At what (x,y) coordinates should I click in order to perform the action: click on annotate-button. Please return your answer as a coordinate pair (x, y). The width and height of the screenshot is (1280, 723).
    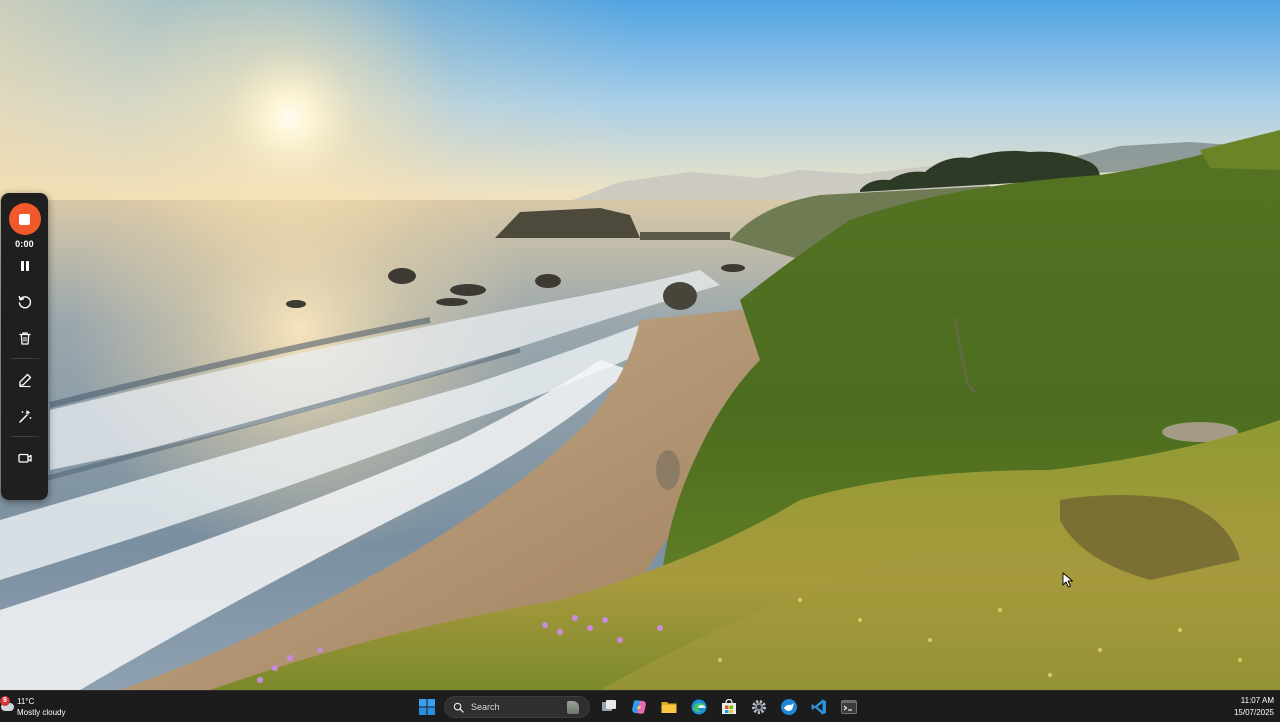
    Looking at the image, I should click on (25, 380).